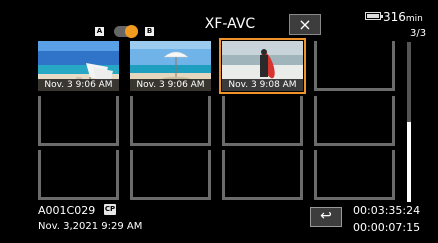 The height and width of the screenshot is (243, 438). What do you see at coordinates (149, 31) in the screenshot?
I see `slot-b-label: B` at bounding box center [149, 31].